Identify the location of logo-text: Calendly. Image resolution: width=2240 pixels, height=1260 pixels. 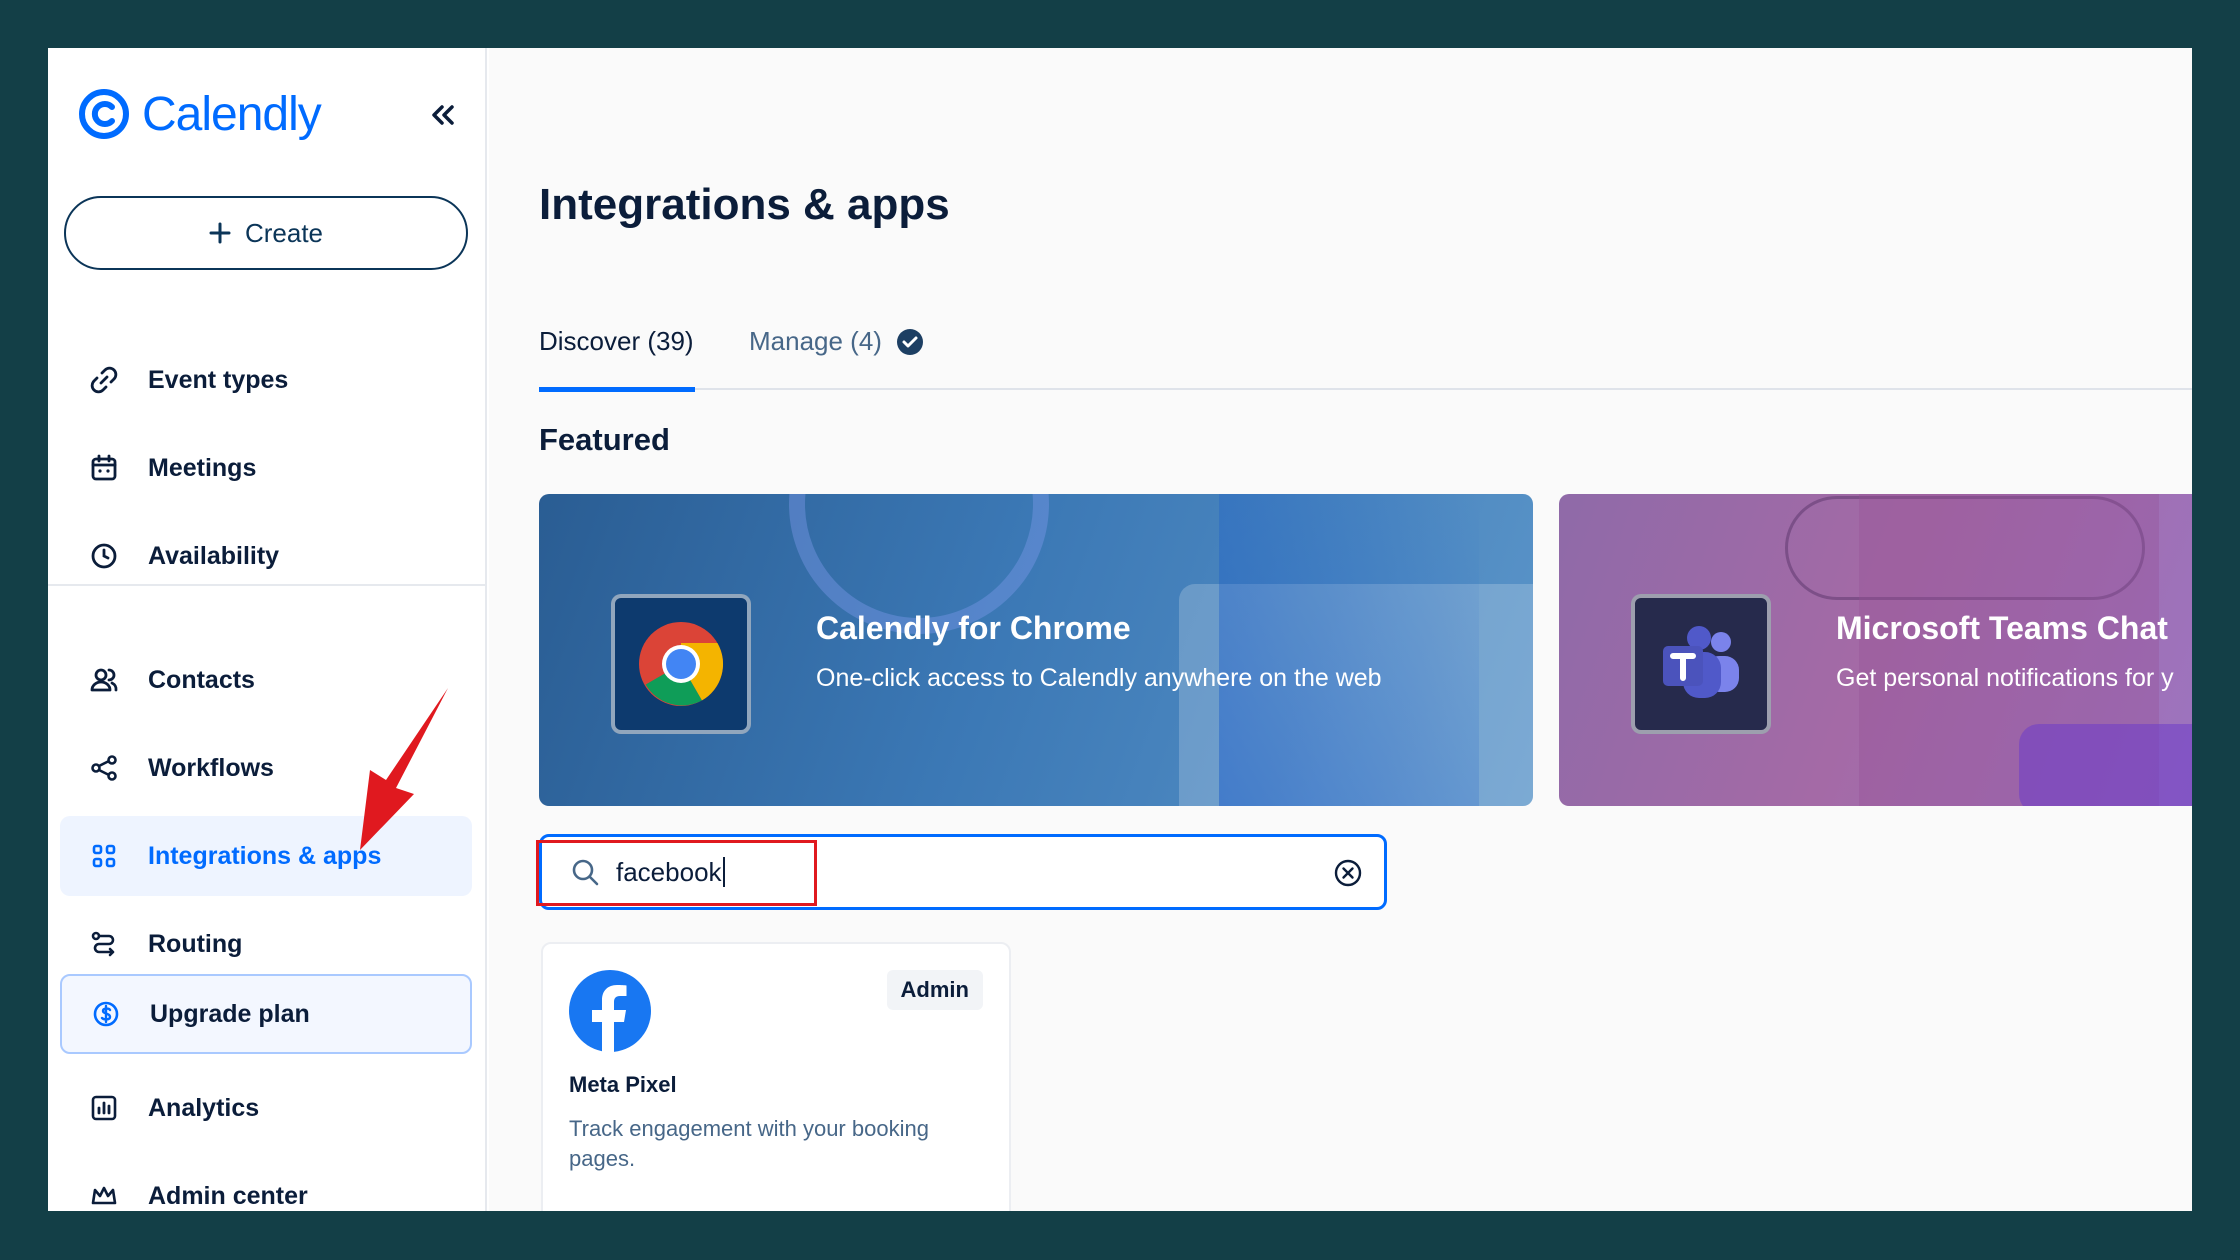
(232, 114).